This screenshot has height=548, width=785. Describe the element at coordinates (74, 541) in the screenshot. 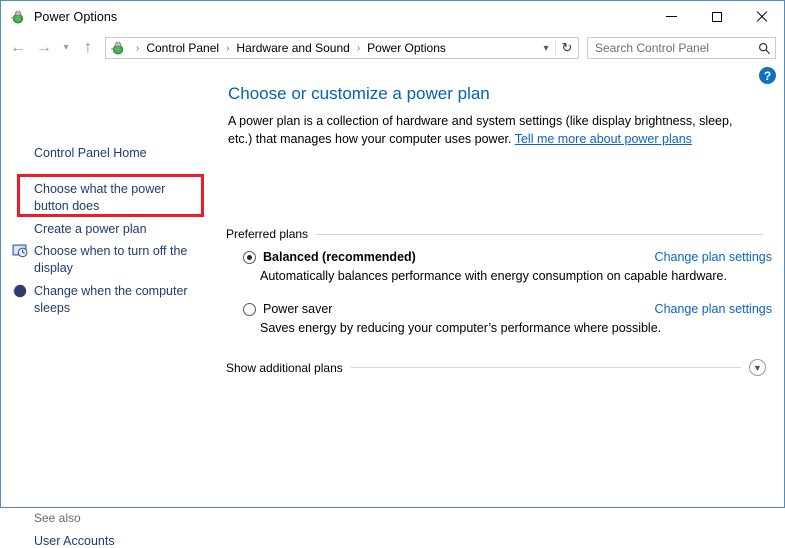

I see `sidebar-item-user-accounts: User Accounts` at that location.